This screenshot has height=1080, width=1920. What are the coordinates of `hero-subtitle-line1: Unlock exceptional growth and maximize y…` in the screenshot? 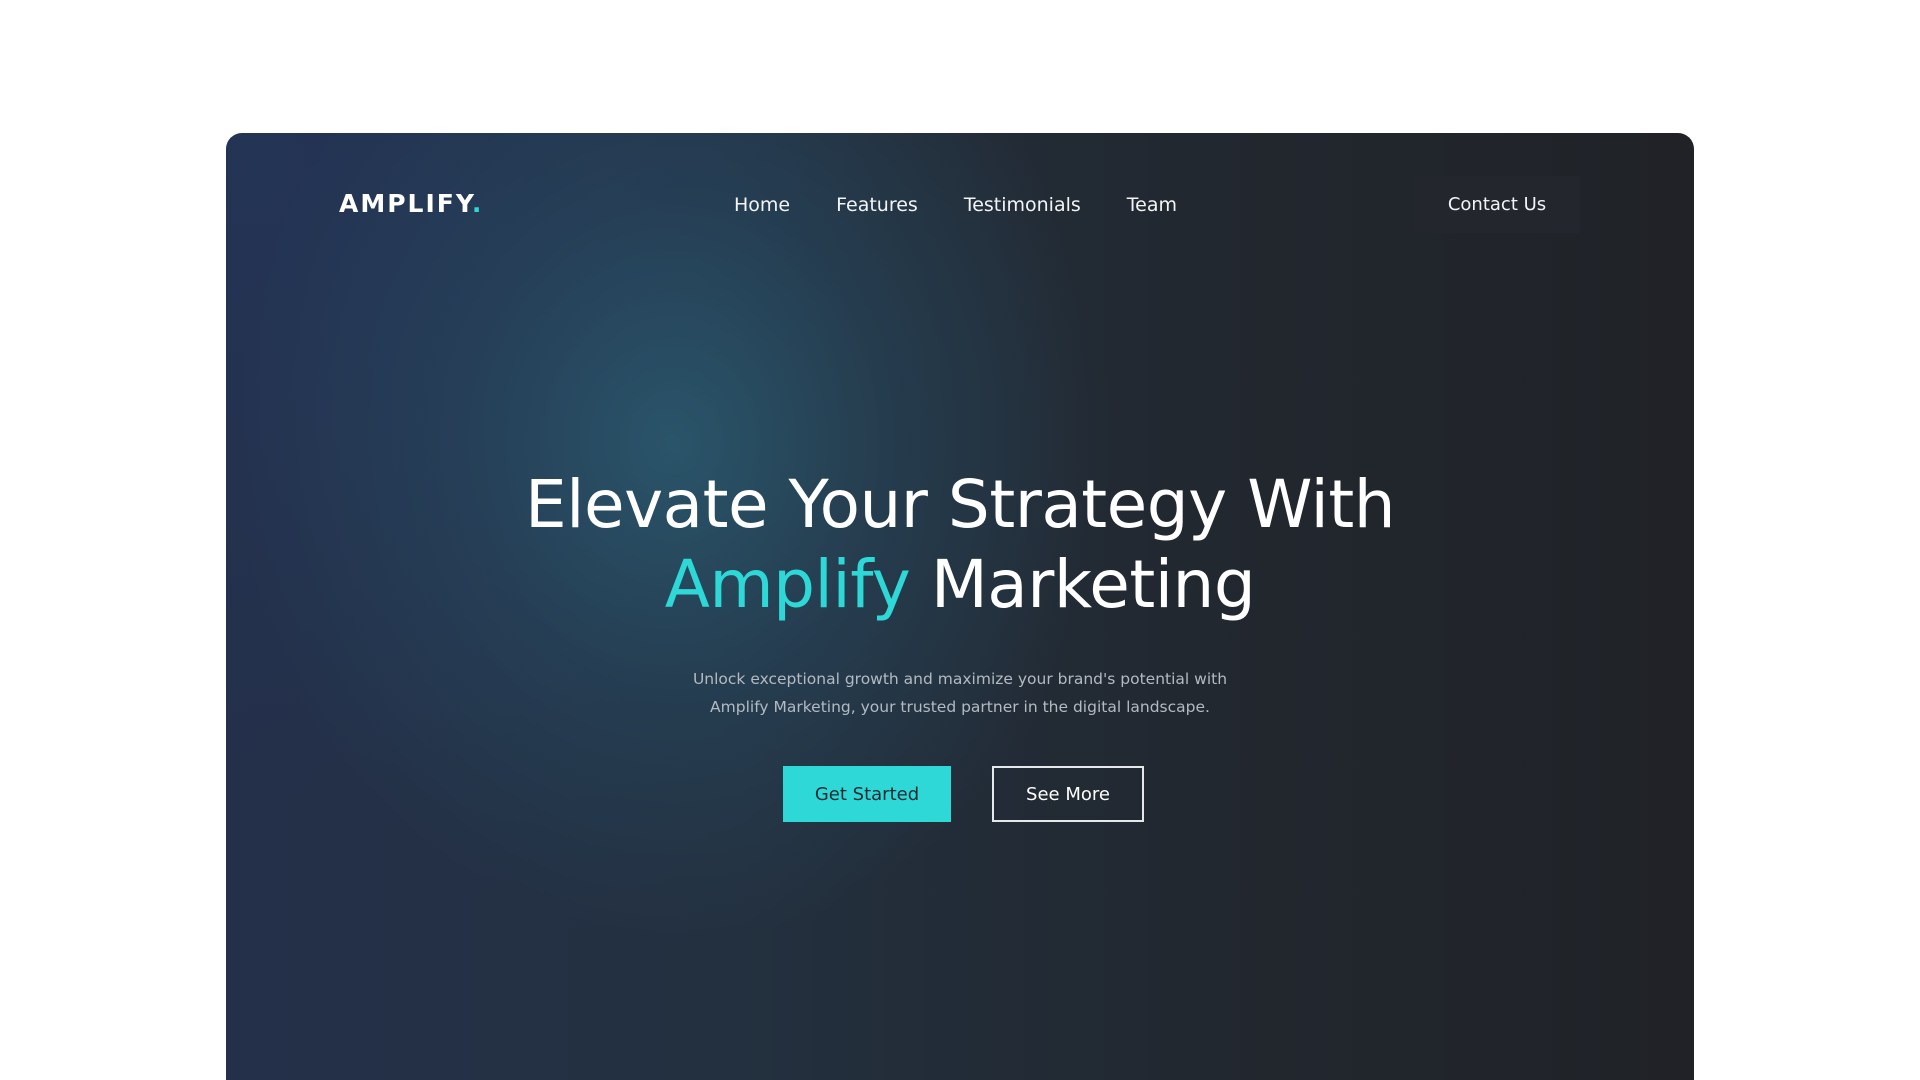 It's located at (960, 679).